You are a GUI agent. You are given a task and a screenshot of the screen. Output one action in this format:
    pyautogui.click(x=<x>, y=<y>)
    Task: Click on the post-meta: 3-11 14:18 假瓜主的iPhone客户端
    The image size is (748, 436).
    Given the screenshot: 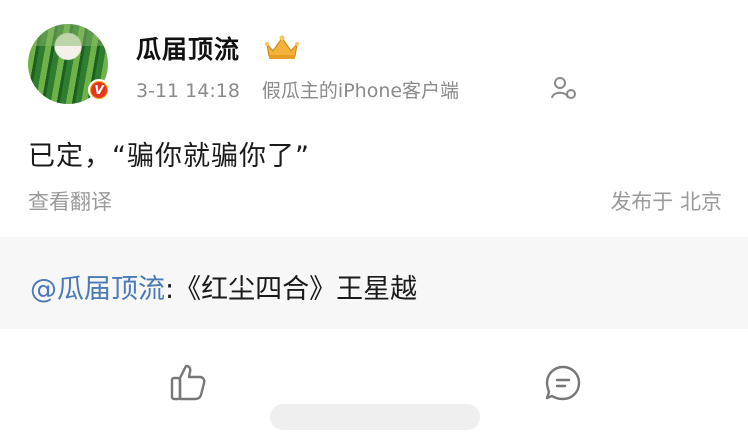 What is the action you would take?
    pyautogui.click(x=297, y=89)
    